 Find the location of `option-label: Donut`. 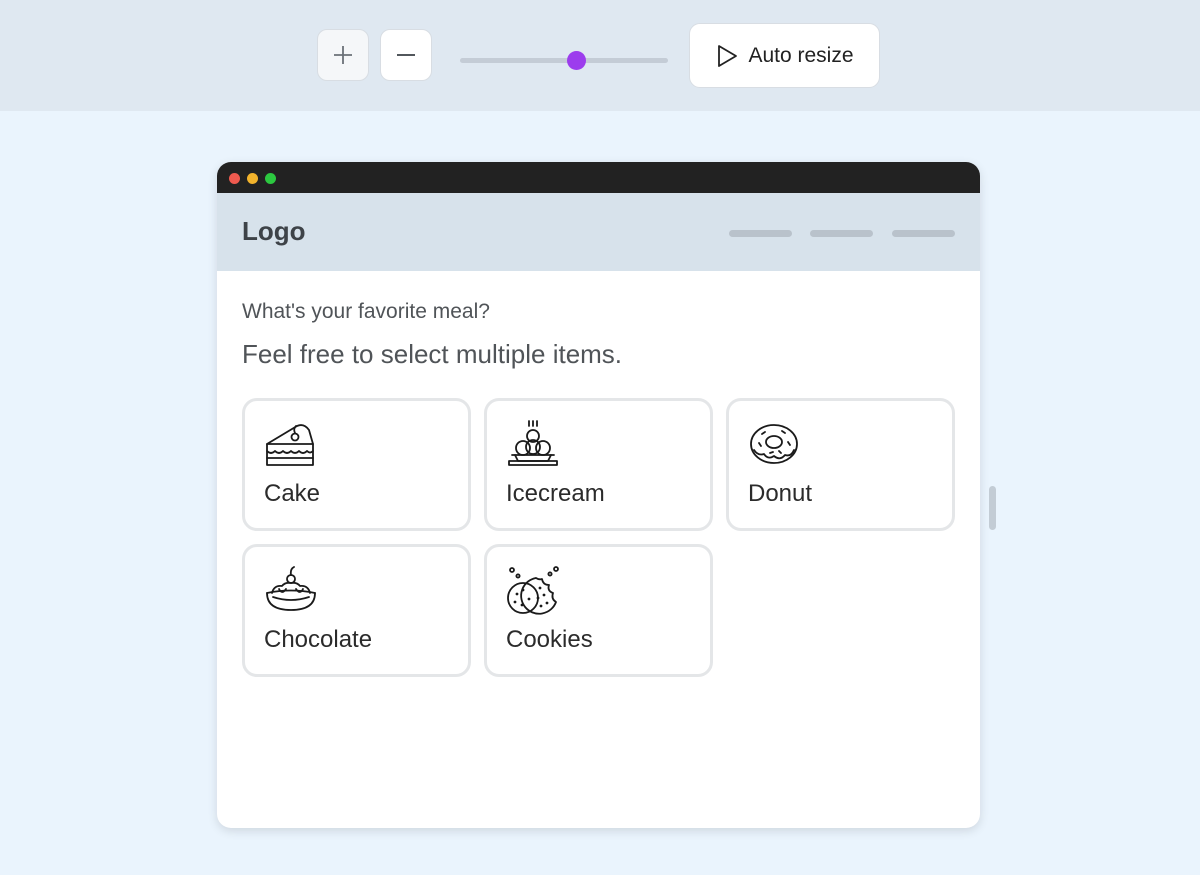

option-label: Donut is located at coordinates (780, 493).